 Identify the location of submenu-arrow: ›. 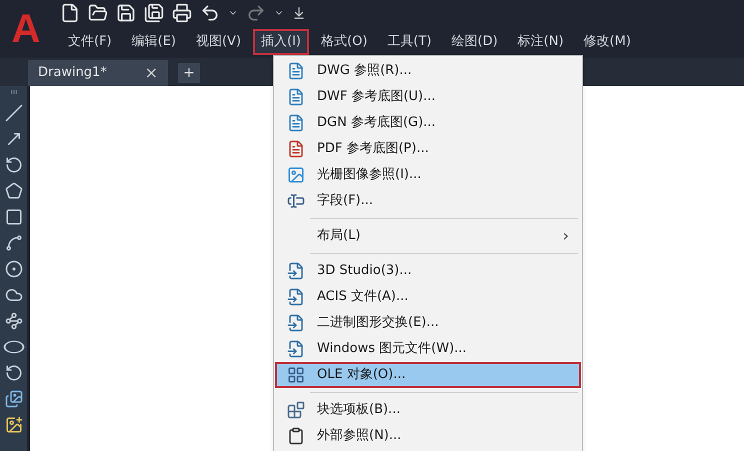
(565, 236).